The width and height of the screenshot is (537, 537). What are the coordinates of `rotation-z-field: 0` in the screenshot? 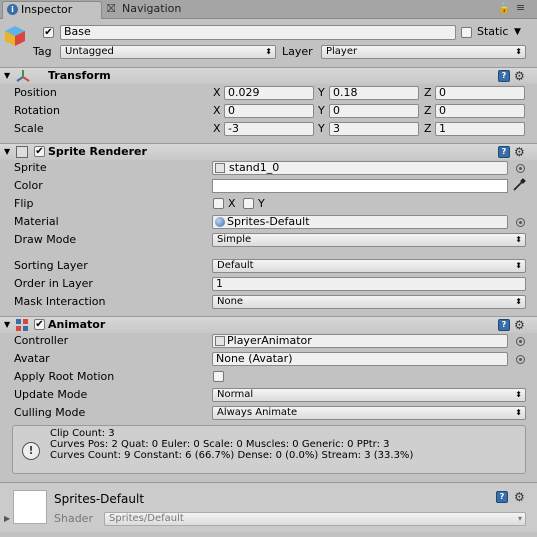 It's located at (480, 111).